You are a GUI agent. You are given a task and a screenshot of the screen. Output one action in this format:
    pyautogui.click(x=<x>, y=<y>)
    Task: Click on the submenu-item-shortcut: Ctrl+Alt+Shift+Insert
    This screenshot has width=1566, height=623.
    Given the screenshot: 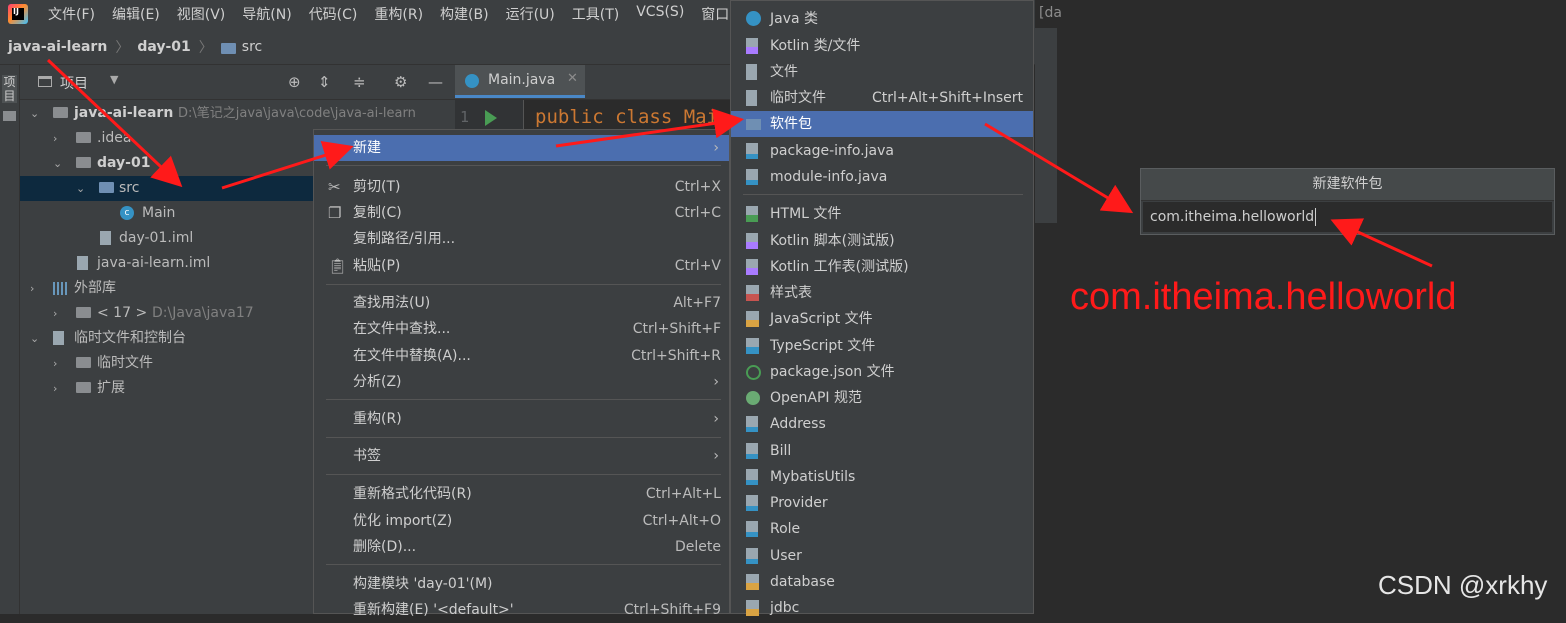 What is the action you would take?
    pyautogui.click(x=947, y=98)
    